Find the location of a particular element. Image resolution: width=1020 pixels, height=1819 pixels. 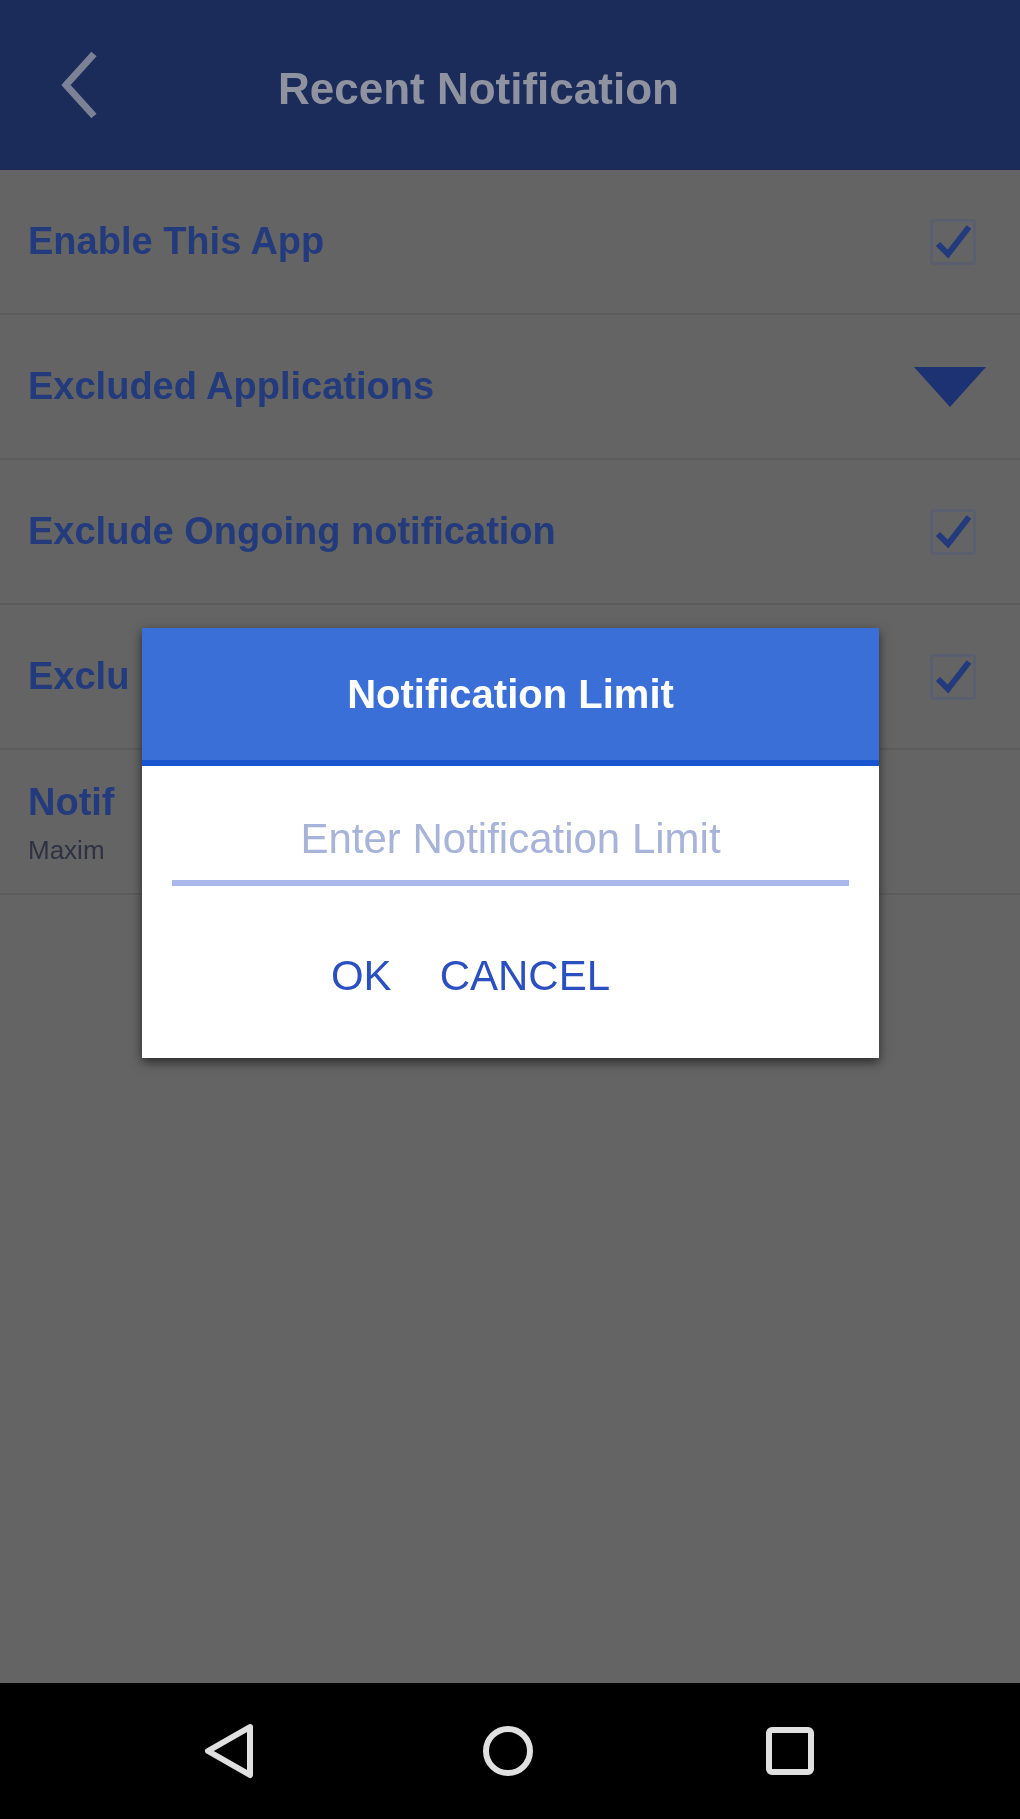

setting-label: Exclu is located at coordinates (79, 676).